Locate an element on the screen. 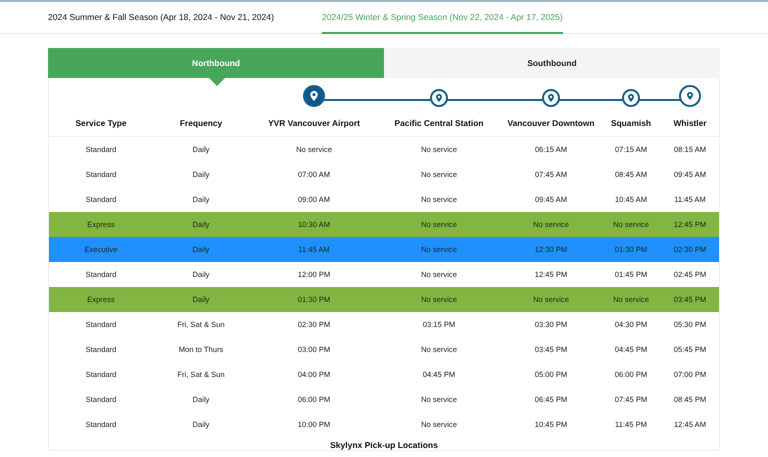  column-header: Service Type is located at coordinates (101, 123).